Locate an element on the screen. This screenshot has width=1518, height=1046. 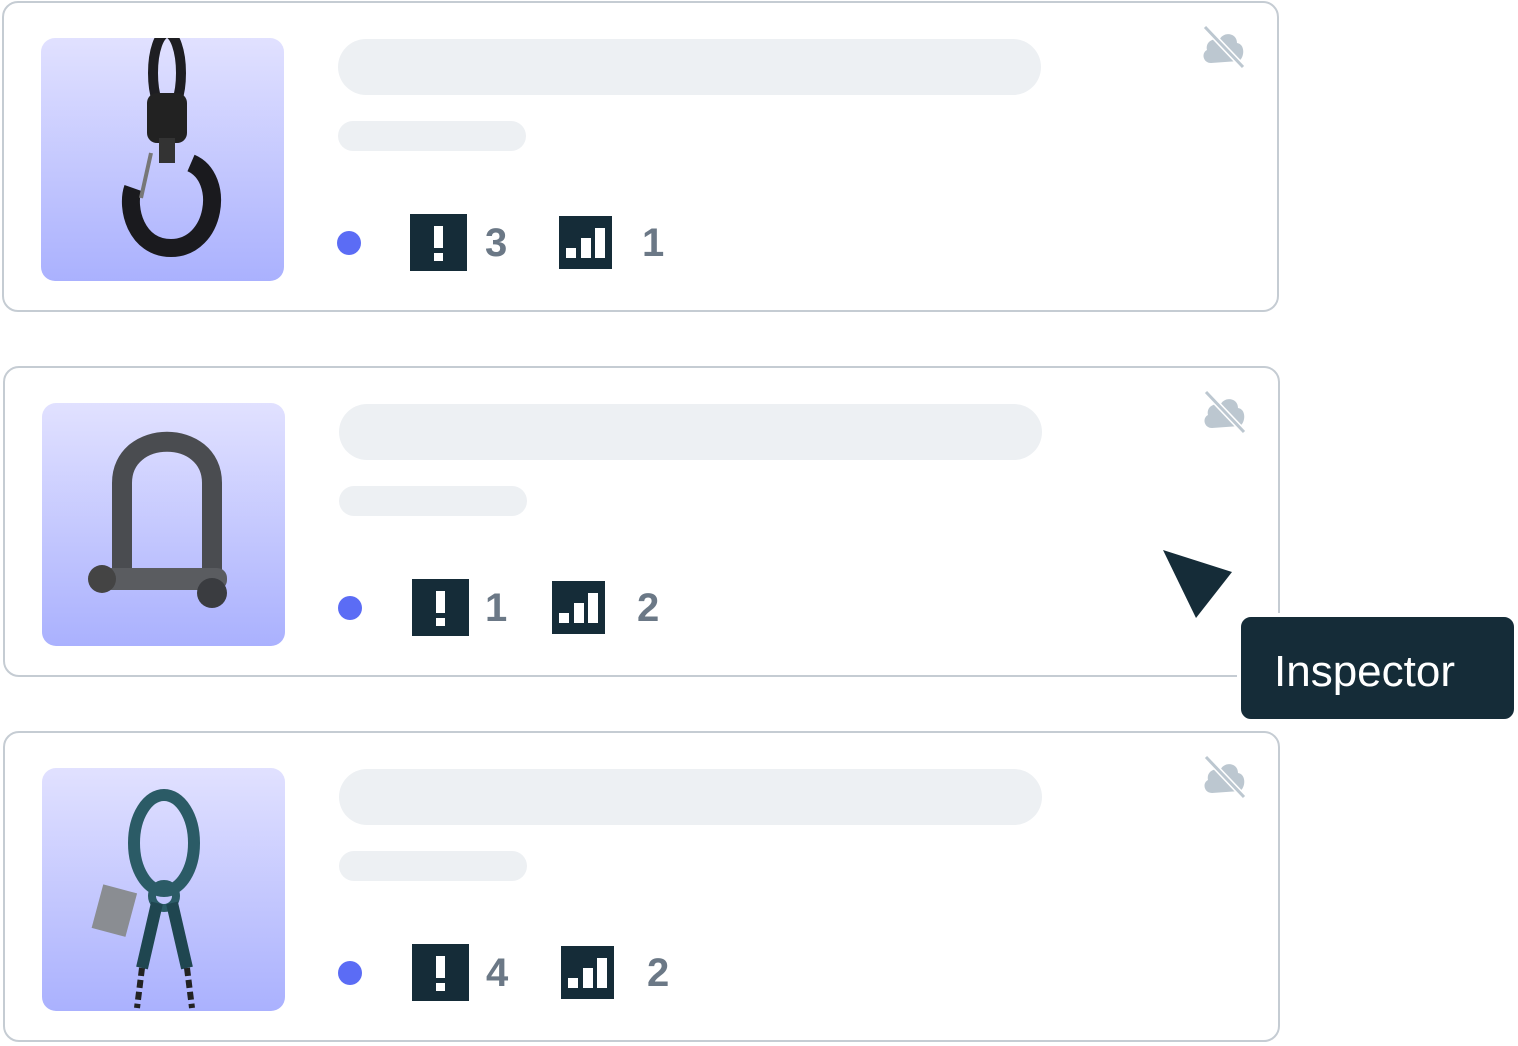
alert-count: 1 is located at coordinates (496, 608).